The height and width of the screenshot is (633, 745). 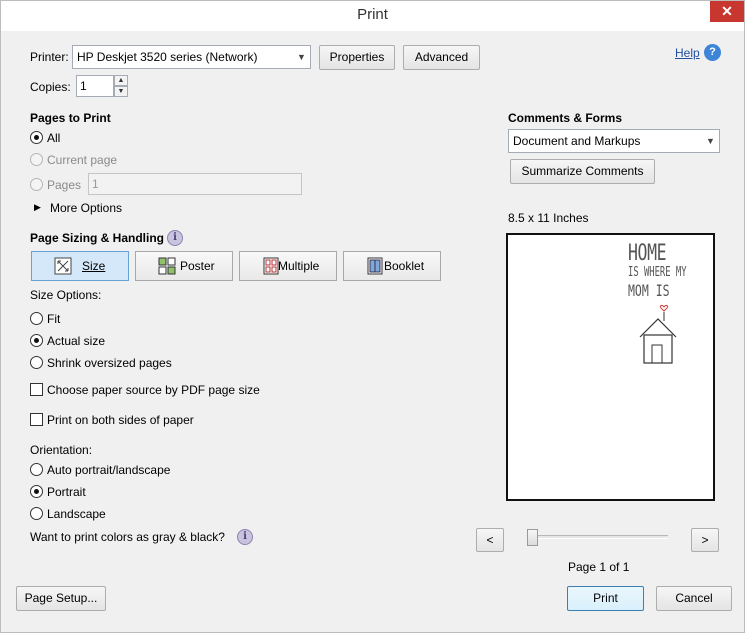 I want to click on gray-black-question: Want to print colors as gray & black?, so click(x=127, y=537).